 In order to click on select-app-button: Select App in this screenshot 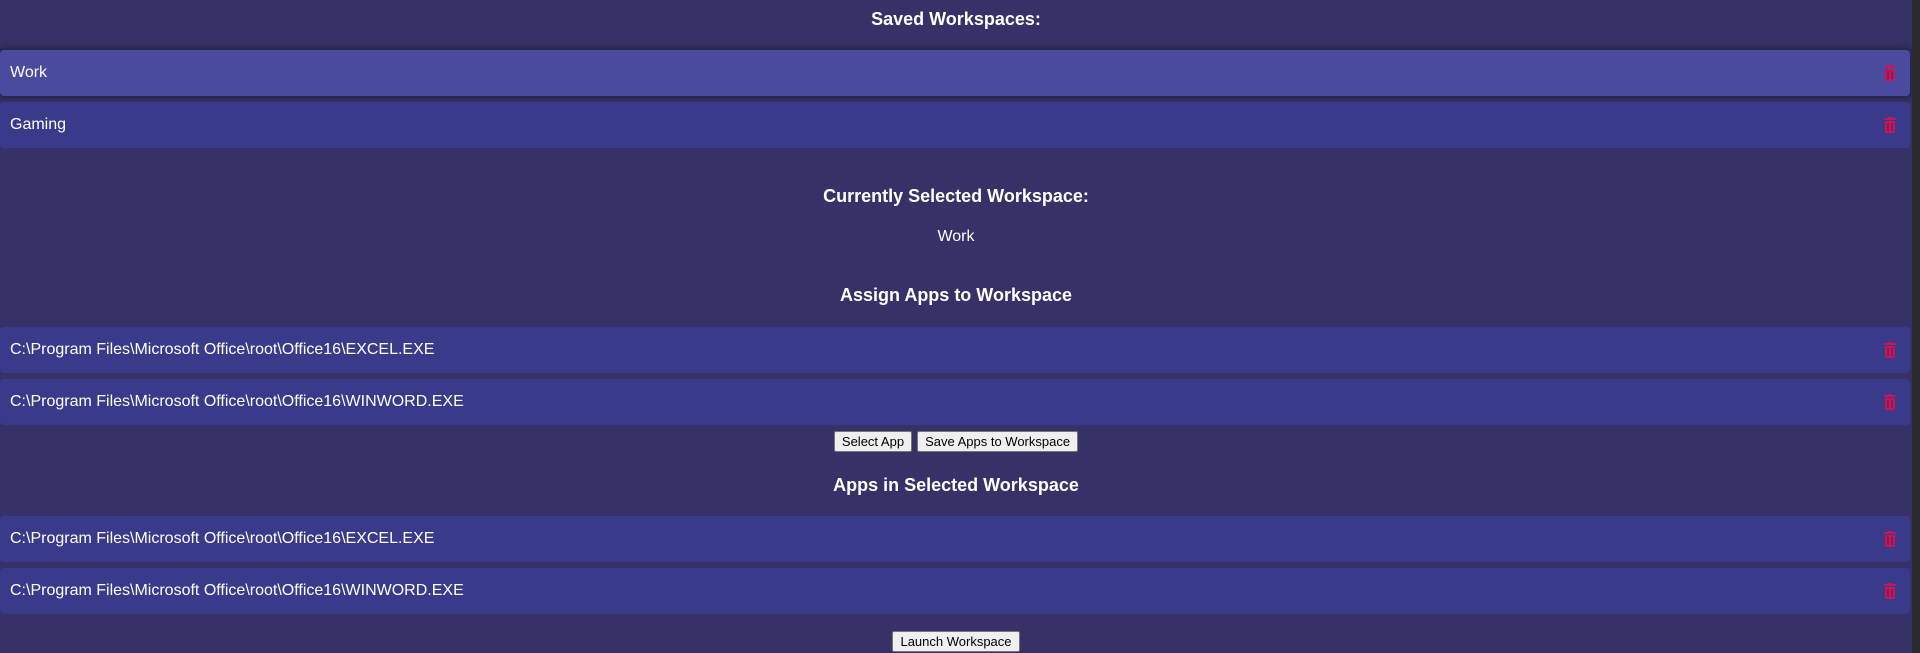, I will do `click(873, 441)`.